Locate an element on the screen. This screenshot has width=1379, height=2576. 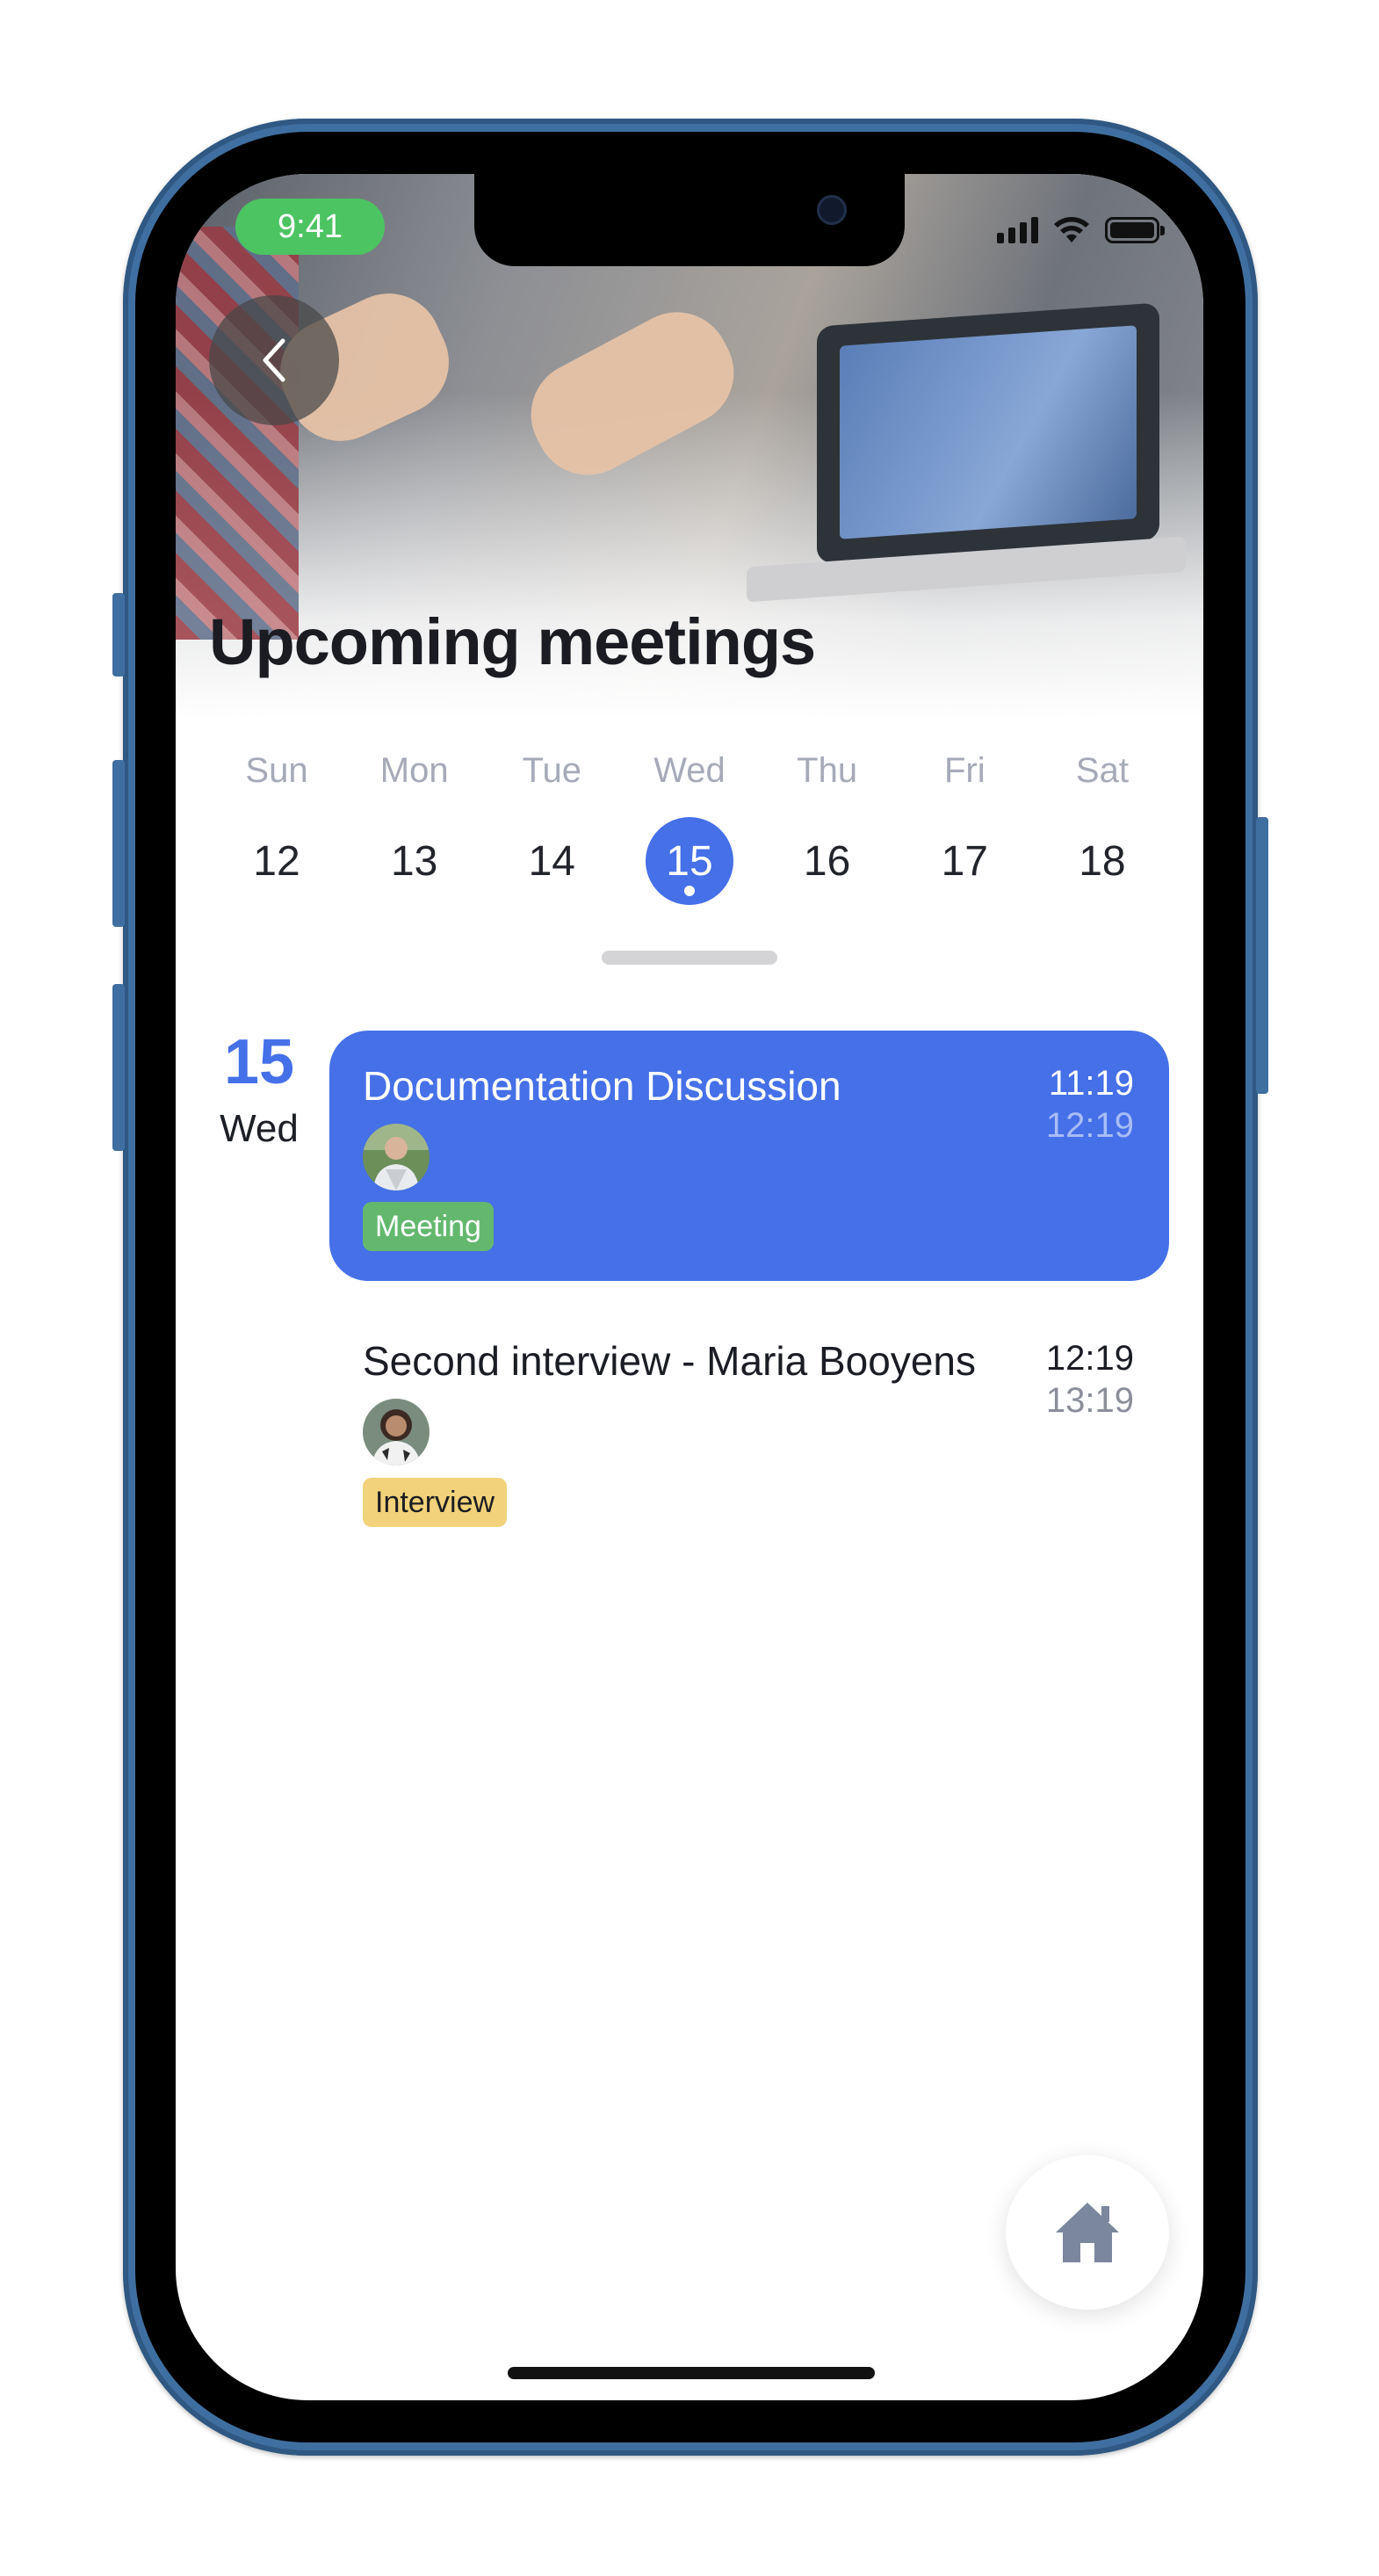
back-chevron-icon is located at coordinates (274, 360).